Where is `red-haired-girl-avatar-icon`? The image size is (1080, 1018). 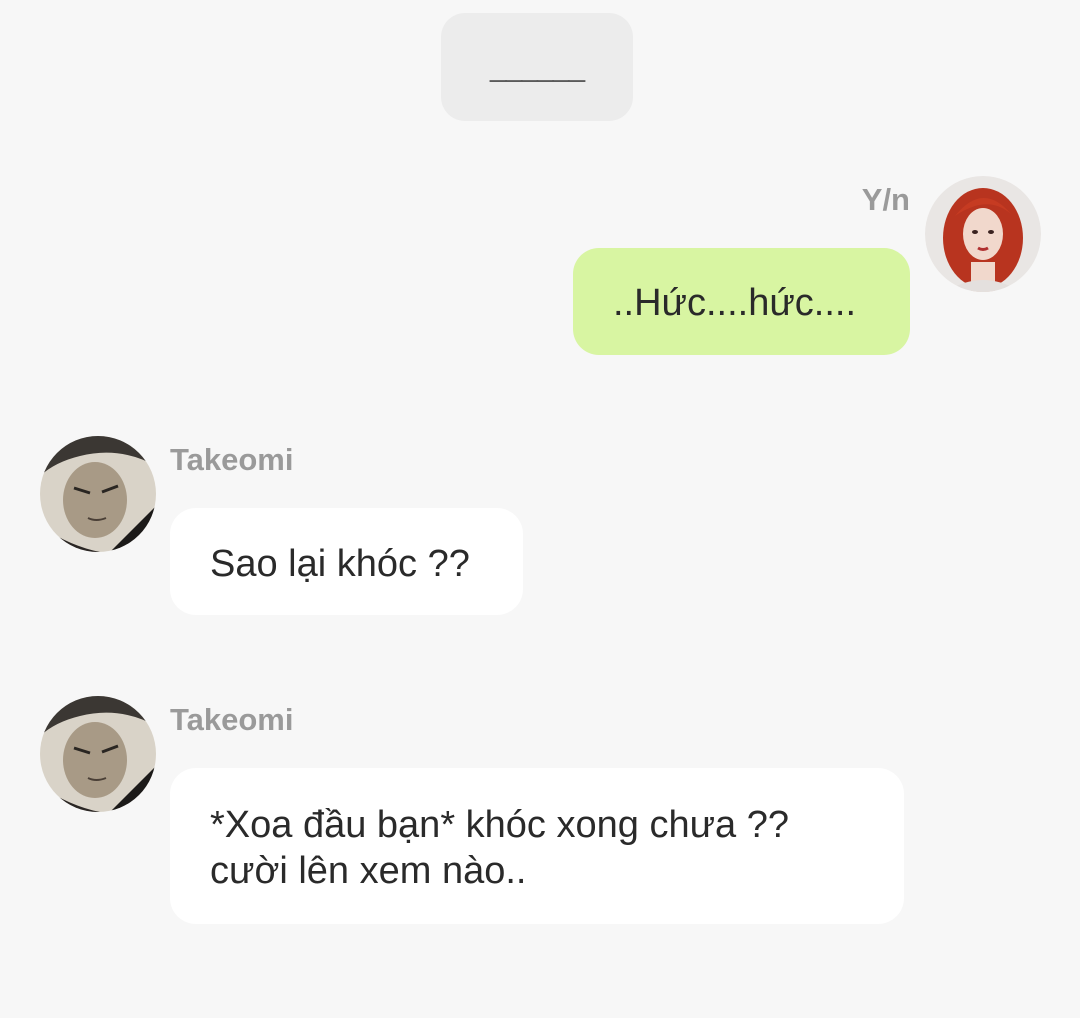 red-haired-girl-avatar-icon is located at coordinates (983, 234).